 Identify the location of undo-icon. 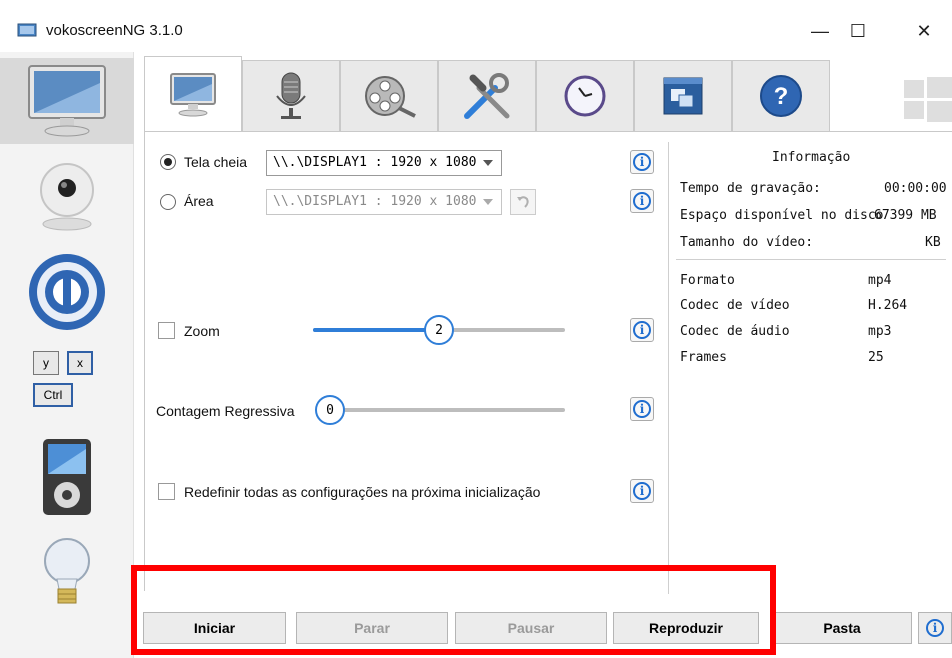
(523, 202).